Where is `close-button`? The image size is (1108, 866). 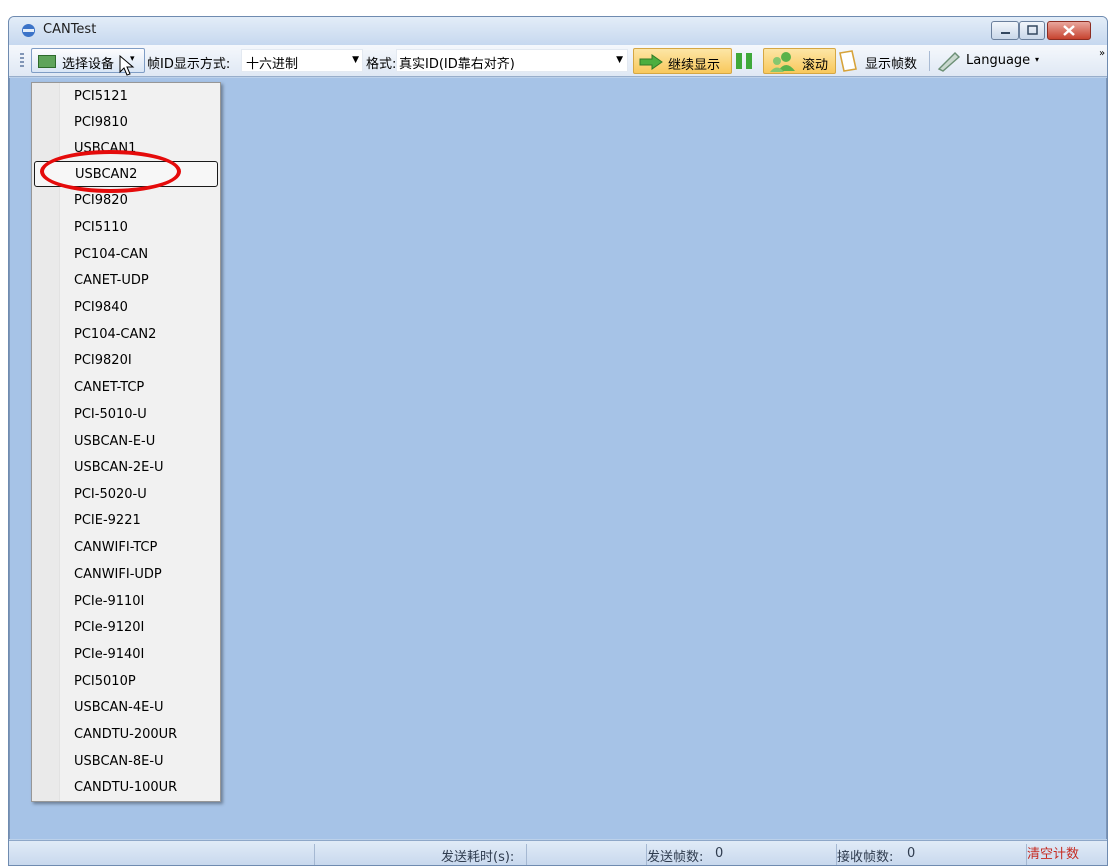 close-button is located at coordinates (1069, 30).